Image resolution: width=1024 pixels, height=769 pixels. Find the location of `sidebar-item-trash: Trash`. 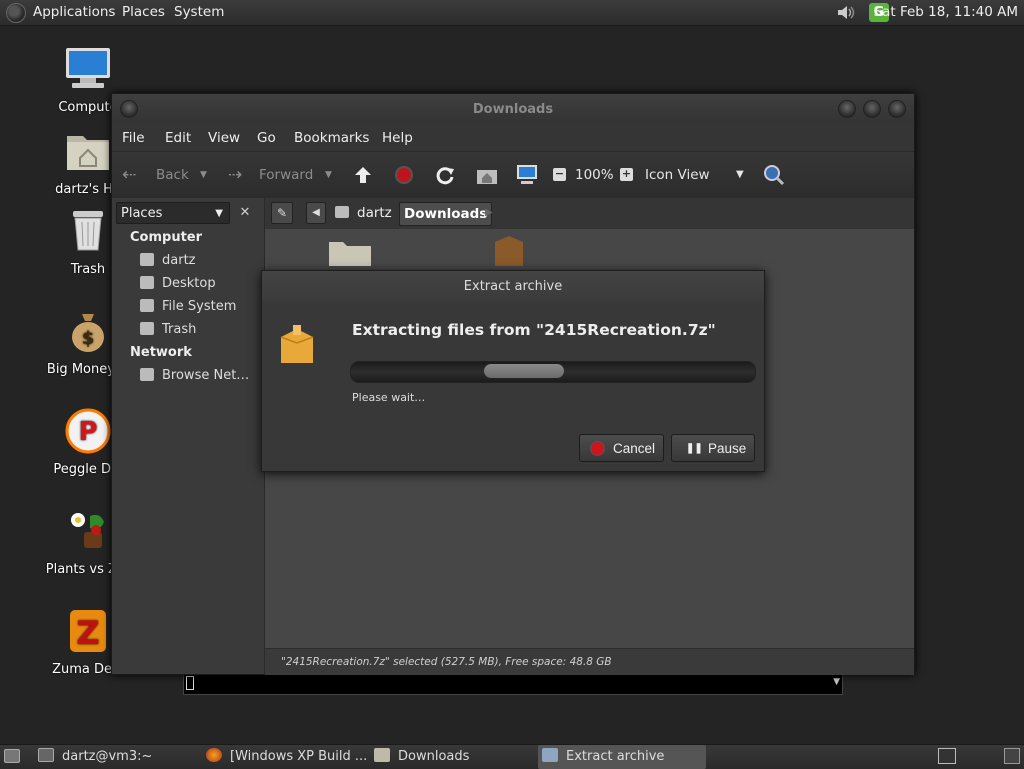

sidebar-item-trash: Trash is located at coordinates (168, 330).